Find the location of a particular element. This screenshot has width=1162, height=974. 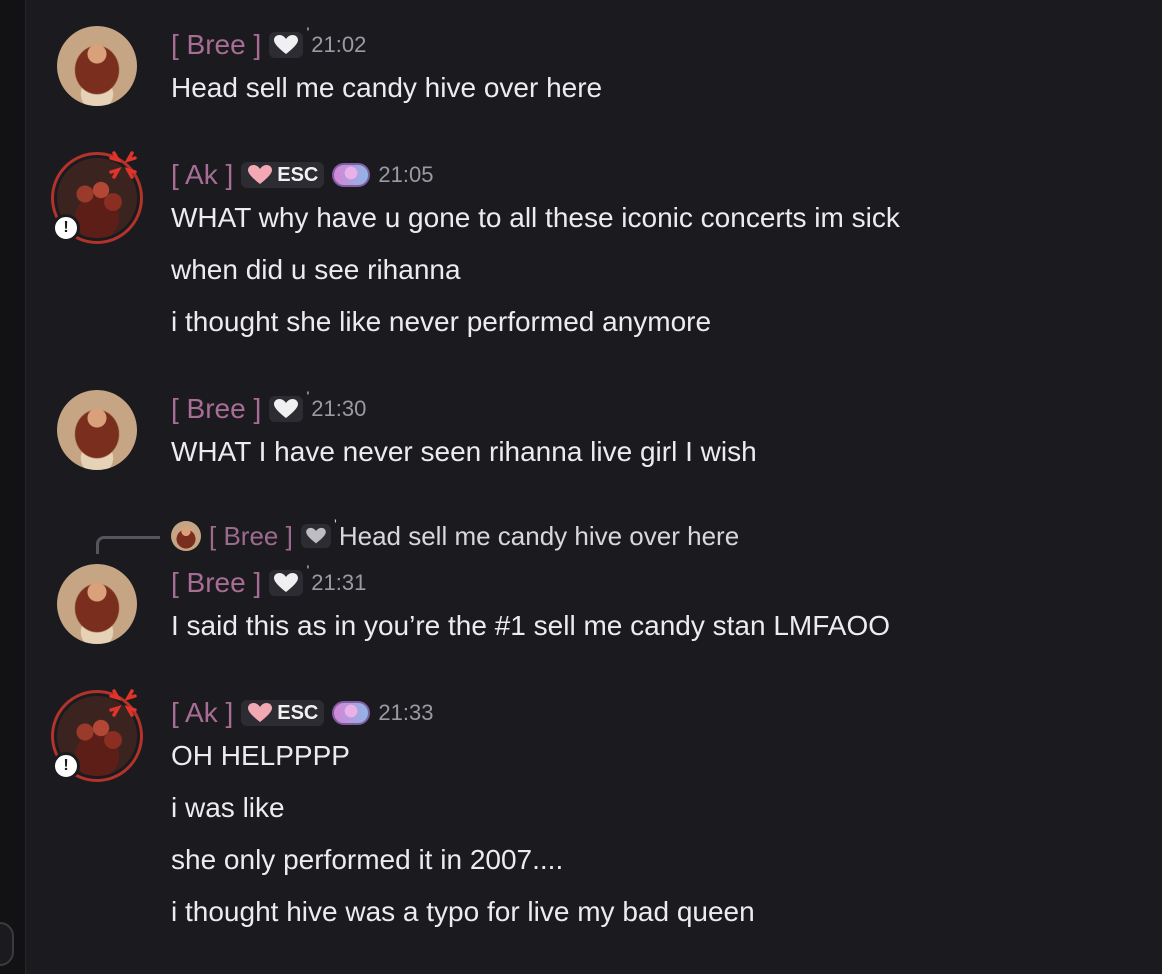

timestamp: 21:02 is located at coordinates (339, 44).